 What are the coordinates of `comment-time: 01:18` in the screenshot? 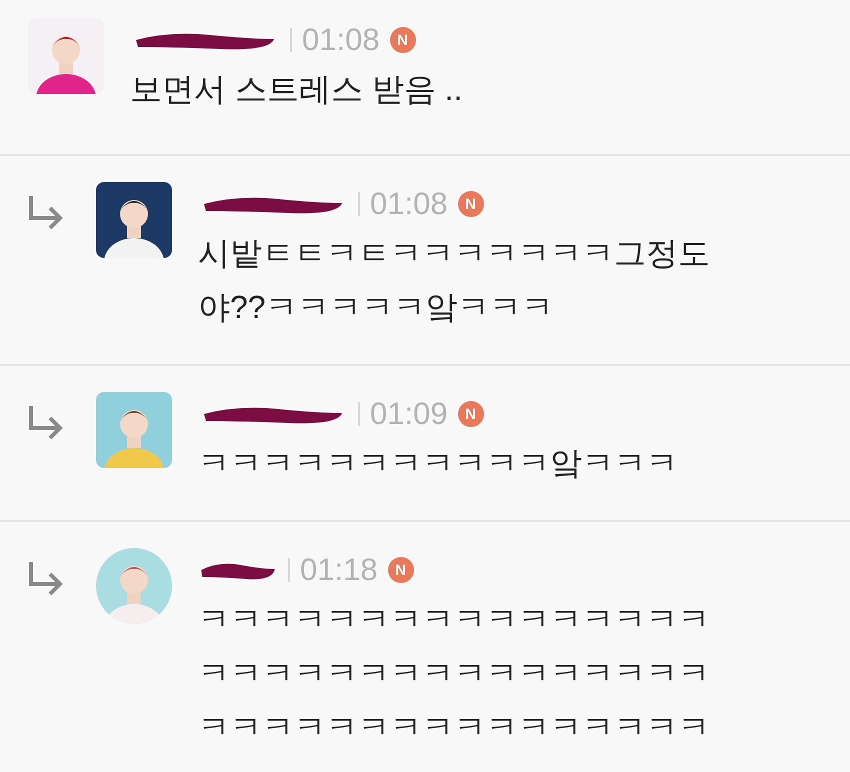 It's located at (339, 570).